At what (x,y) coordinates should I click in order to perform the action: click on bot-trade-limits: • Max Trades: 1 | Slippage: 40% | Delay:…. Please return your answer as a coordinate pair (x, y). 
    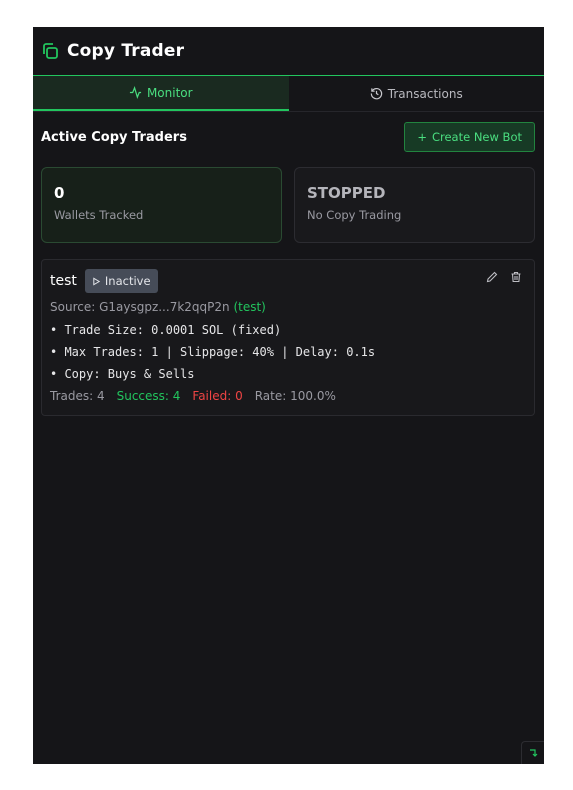
    Looking at the image, I should click on (213, 352).